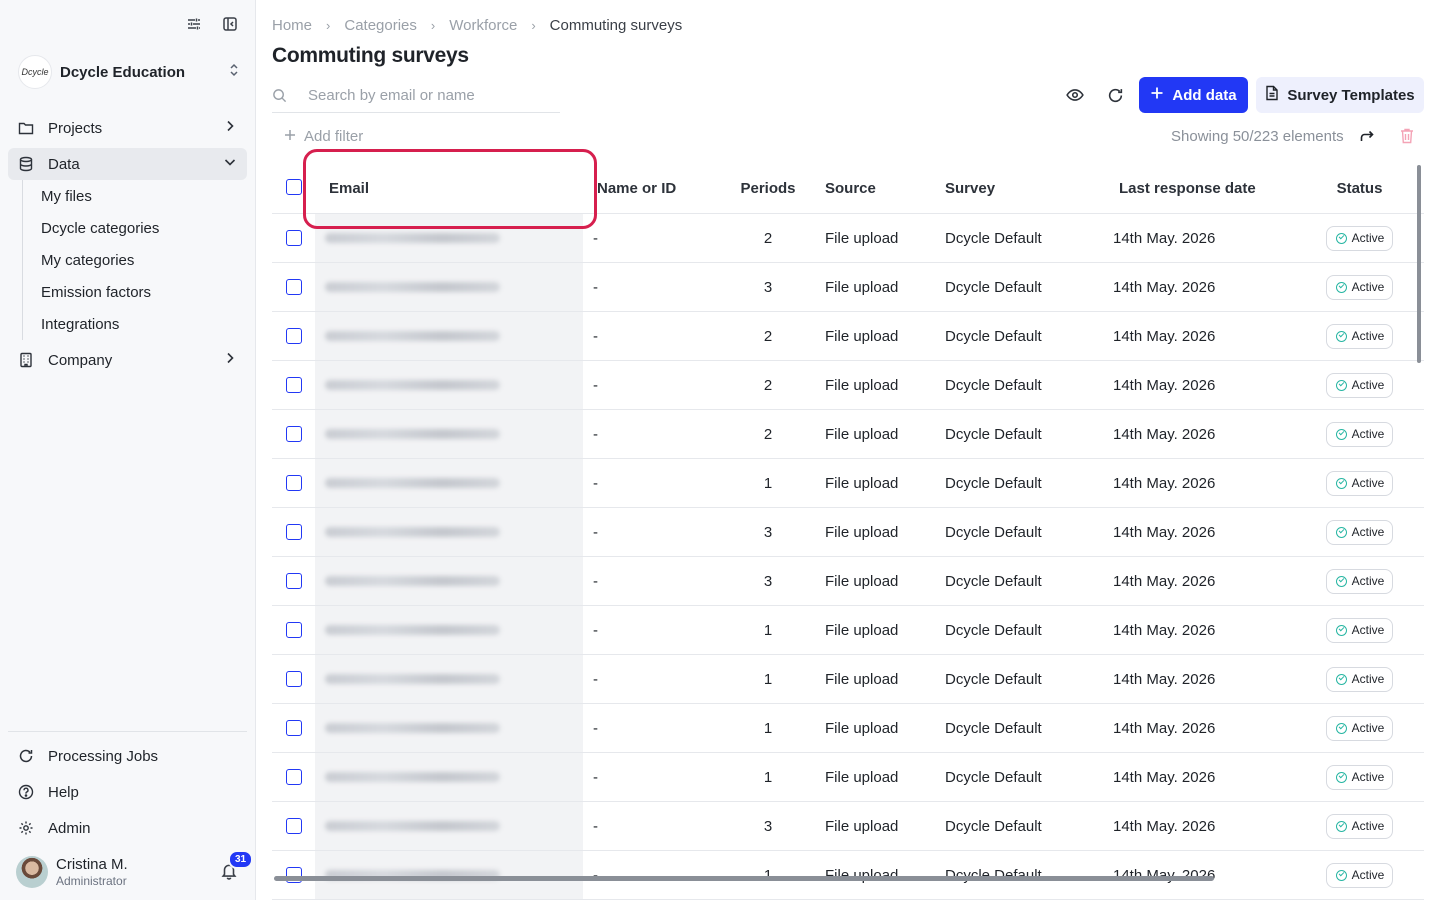 This screenshot has height=900, width=1440. I want to click on nav-label: Help, so click(63, 792).